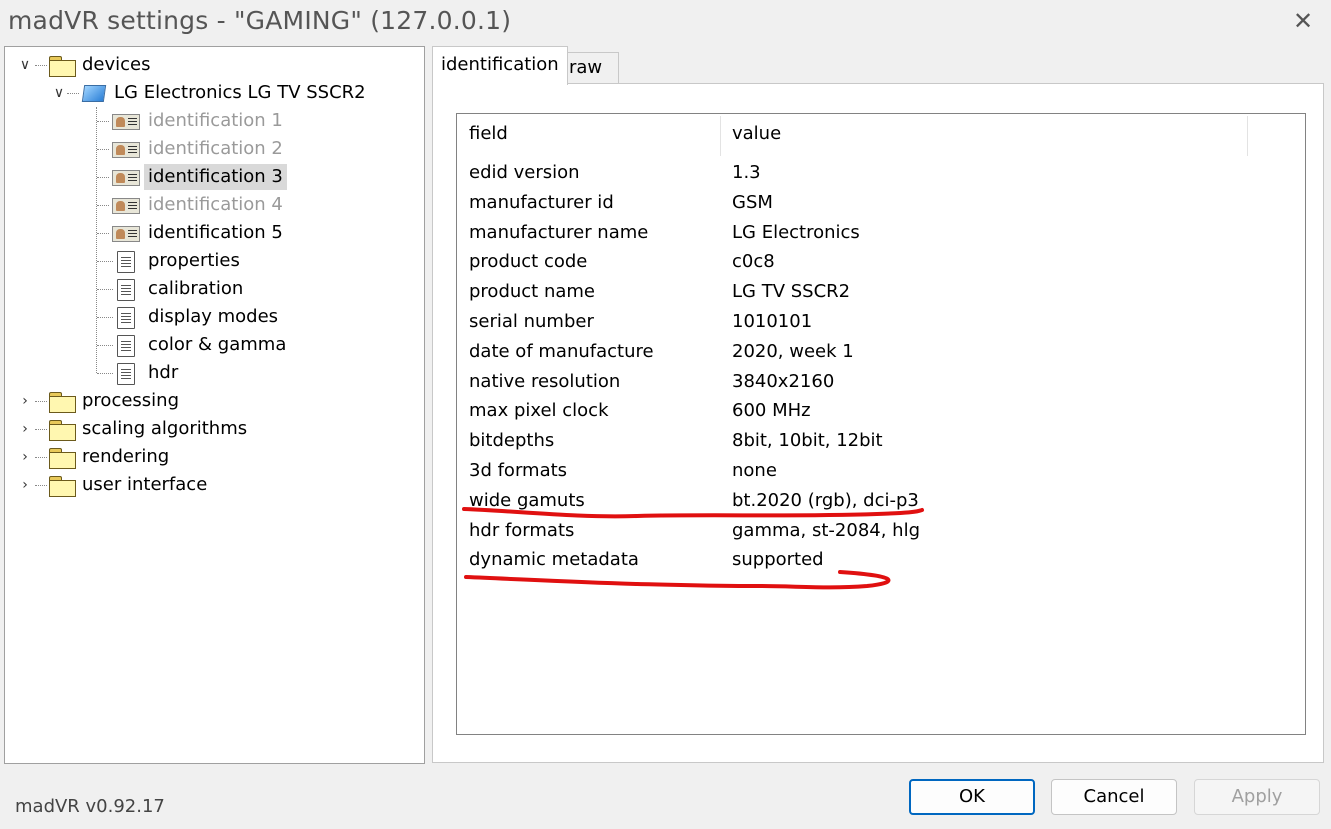 This screenshot has height=829, width=1331. What do you see at coordinates (165, 428) in the screenshot?
I see `tree-node-label: scaling algorithms` at bounding box center [165, 428].